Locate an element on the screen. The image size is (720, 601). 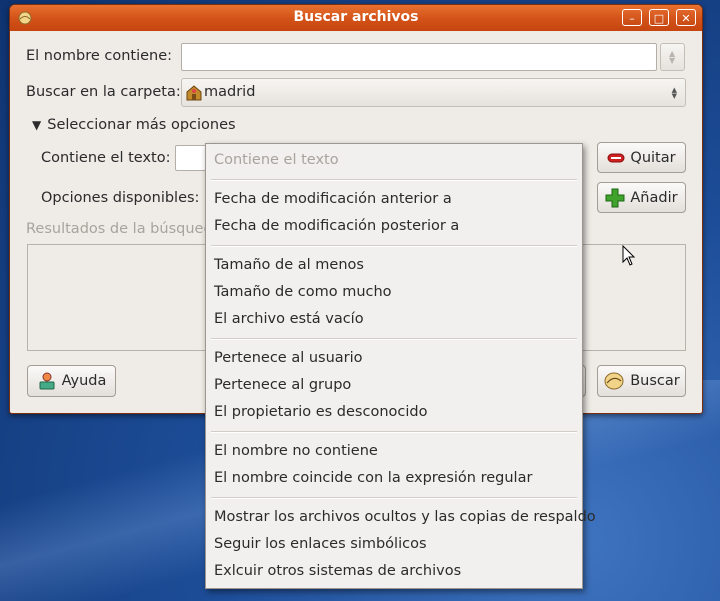
name-history-button: ▲ ▼ is located at coordinates (672, 57).